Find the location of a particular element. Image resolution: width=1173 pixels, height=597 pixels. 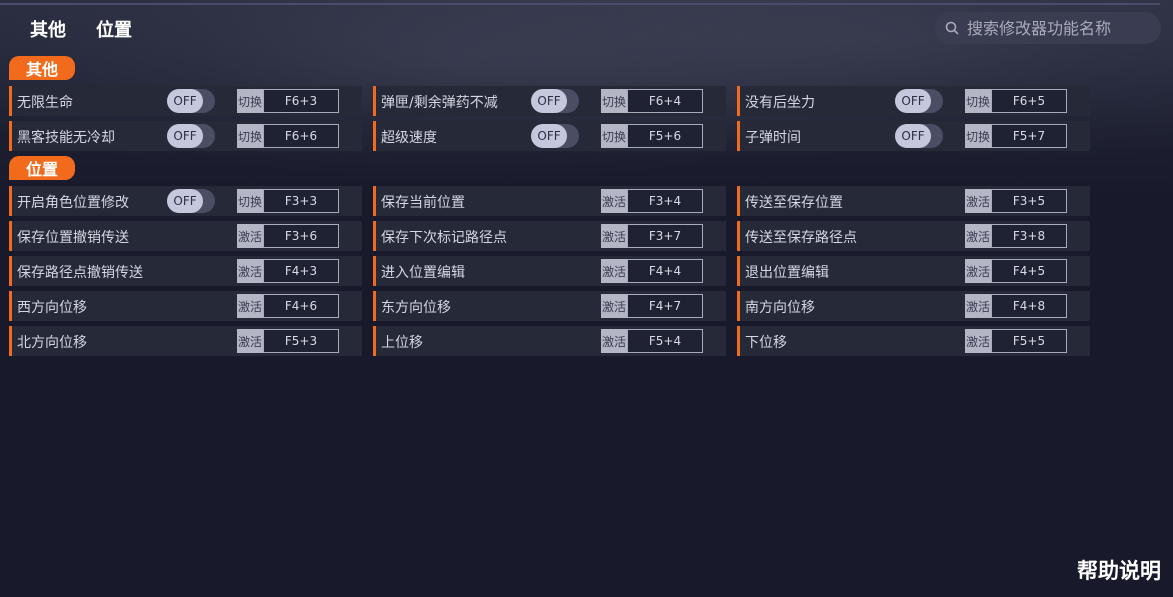

feature-cell: 下位移 激活 F5+5 is located at coordinates (913, 341).